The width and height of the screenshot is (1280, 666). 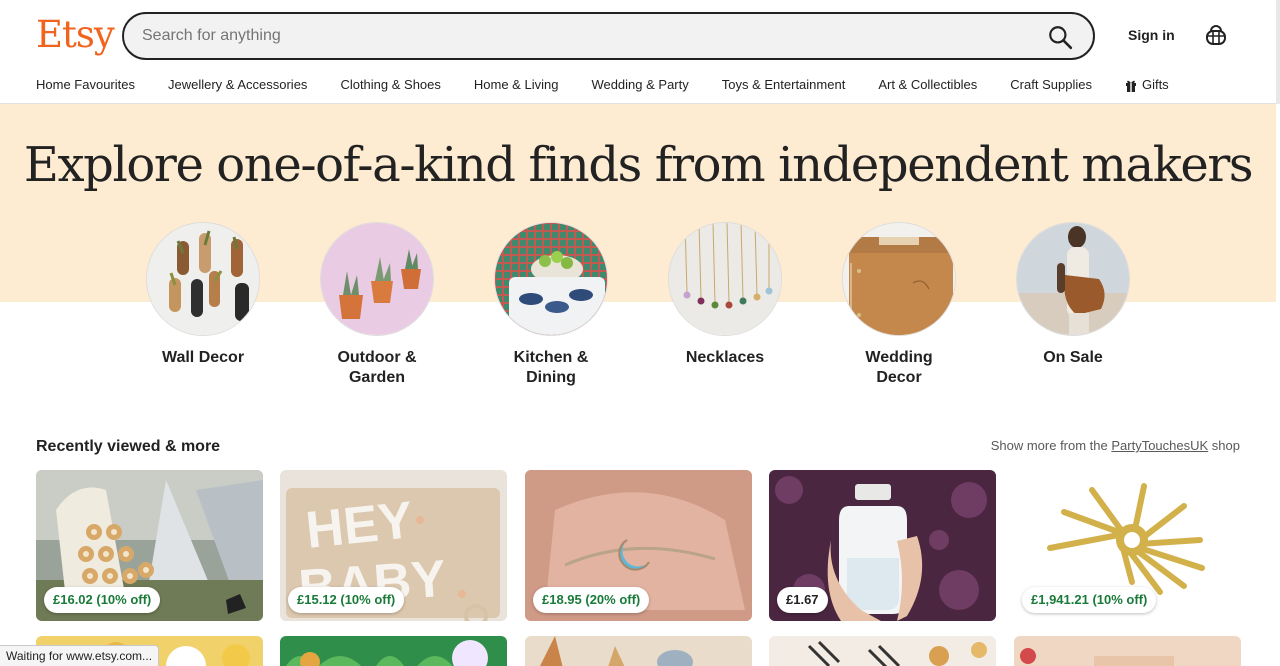 What do you see at coordinates (639, 85) in the screenshot?
I see `nav-item-wedding-party: Wedding & Party` at bounding box center [639, 85].